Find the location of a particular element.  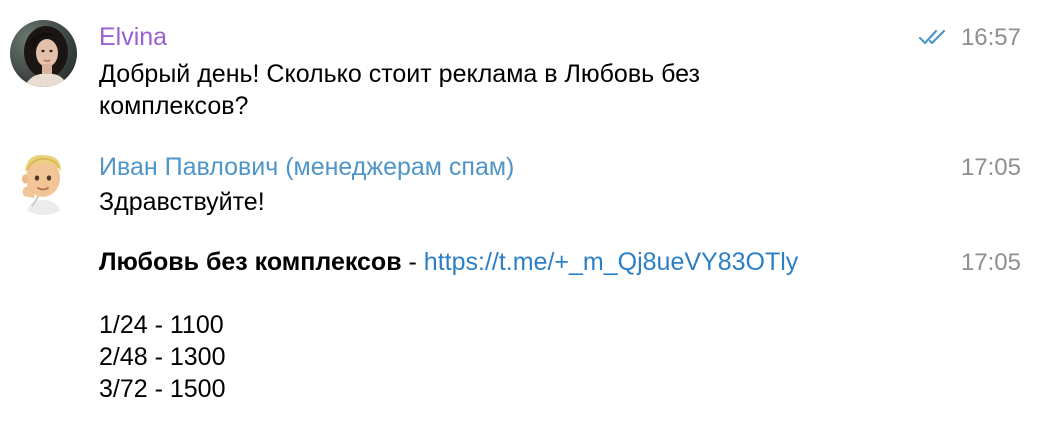

avatar-memoji-icon is located at coordinates (42, 184).